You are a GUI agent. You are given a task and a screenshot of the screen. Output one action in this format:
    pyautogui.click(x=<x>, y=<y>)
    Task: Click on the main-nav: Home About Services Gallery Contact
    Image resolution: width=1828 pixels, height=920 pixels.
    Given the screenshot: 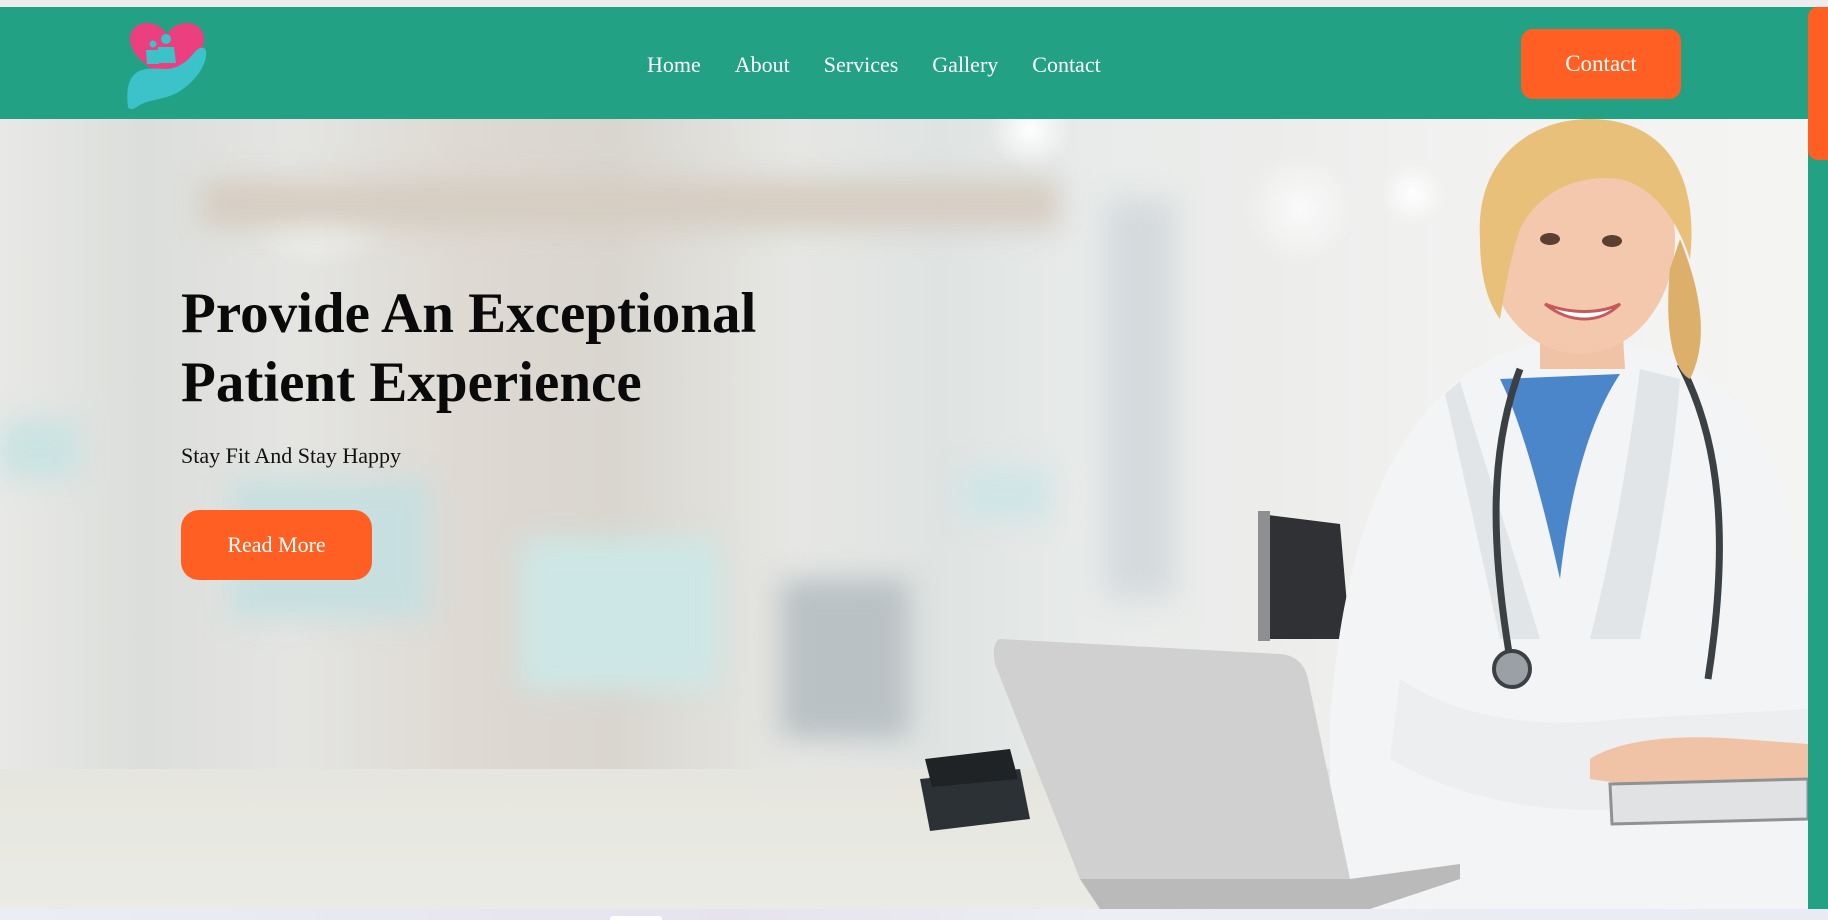 What is the action you would take?
    pyautogui.click(x=874, y=65)
    